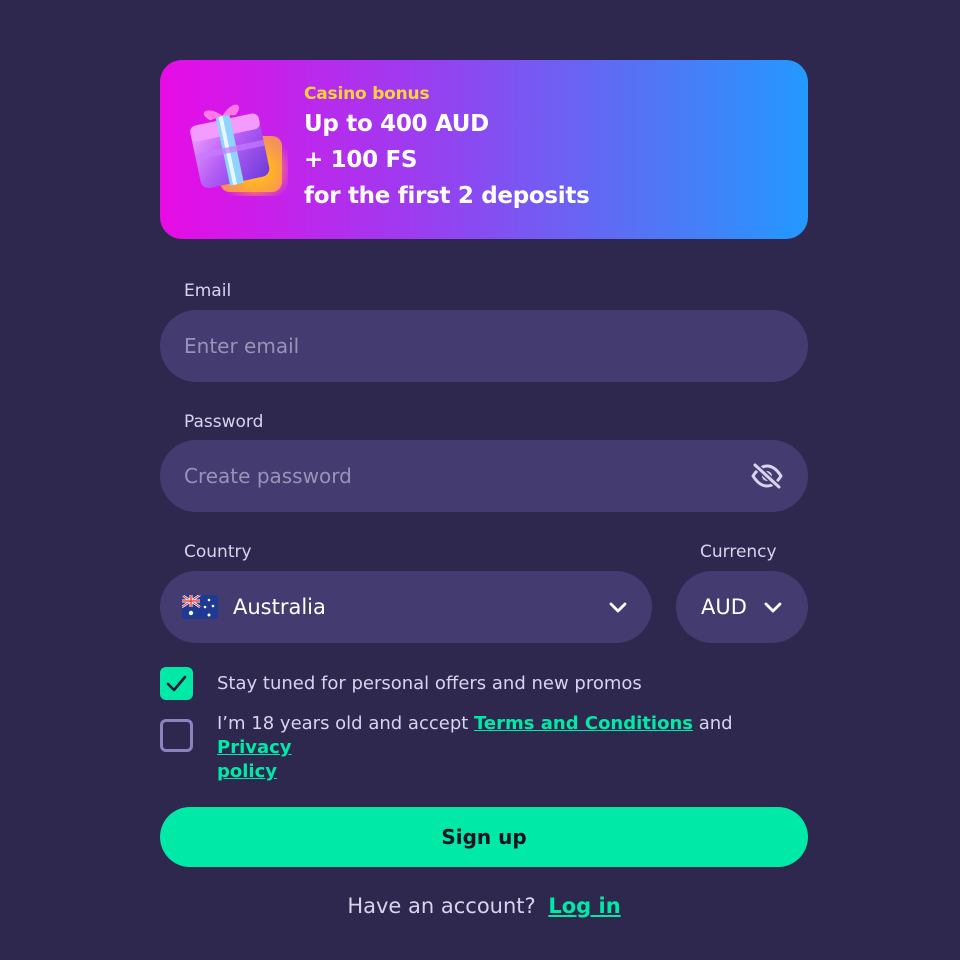 The height and width of the screenshot is (960, 960). What do you see at coordinates (254, 747) in the screenshot?
I see `privacy-link-part1: Privacy` at bounding box center [254, 747].